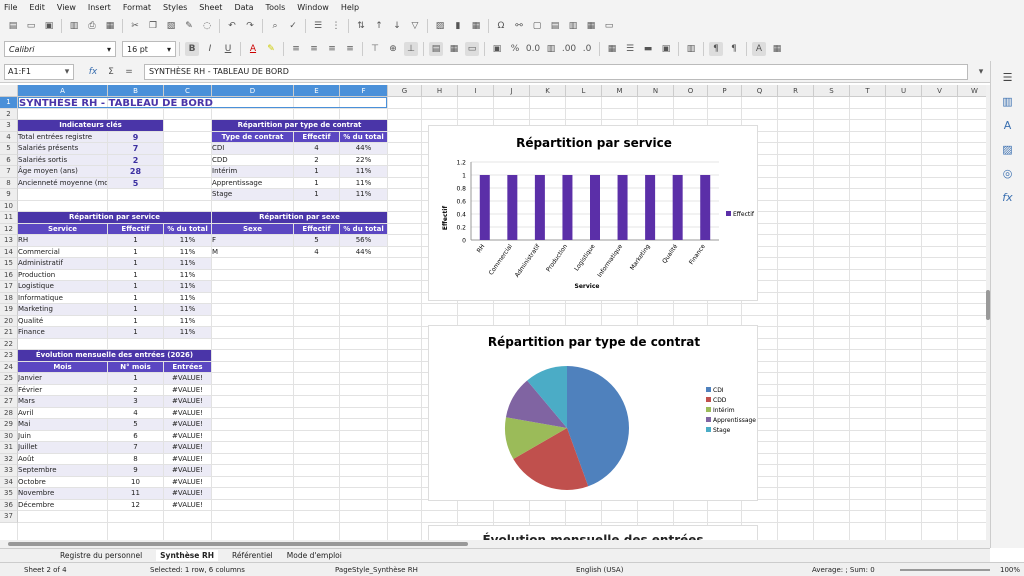 The height and width of the screenshot is (576, 1024). What do you see at coordinates (691, 91) in the screenshot?
I see `column-header: O` at bounding box center [691, 91].